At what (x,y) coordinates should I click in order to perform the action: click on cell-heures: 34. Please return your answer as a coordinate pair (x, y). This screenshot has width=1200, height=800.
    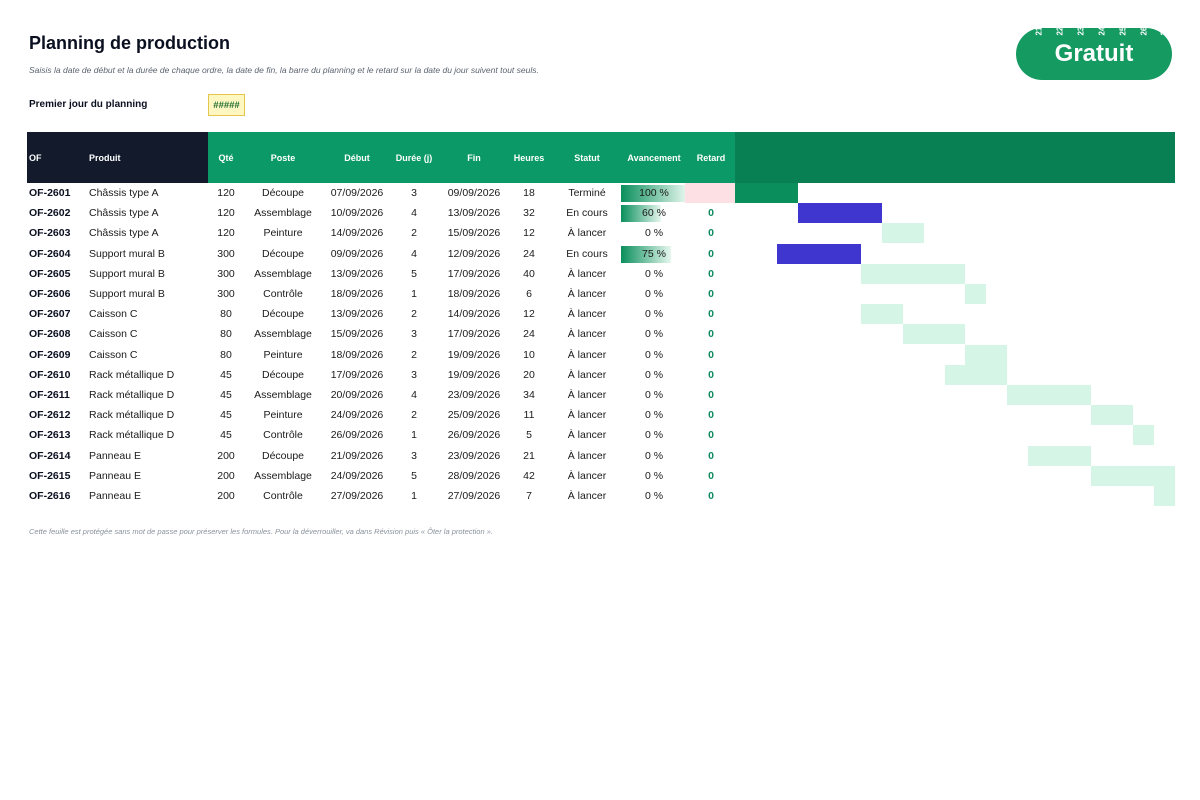
    Looking at the image, I should click on (529, 395).